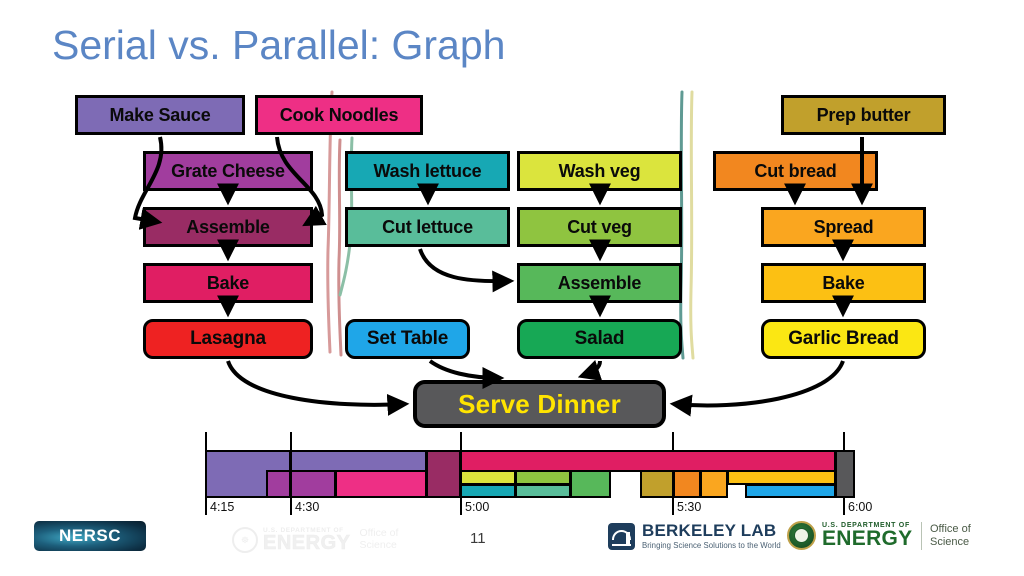 This screenshot has width=1024, height=576. I want to click on doe-energy-text: ENERGY, so click(867, 539).